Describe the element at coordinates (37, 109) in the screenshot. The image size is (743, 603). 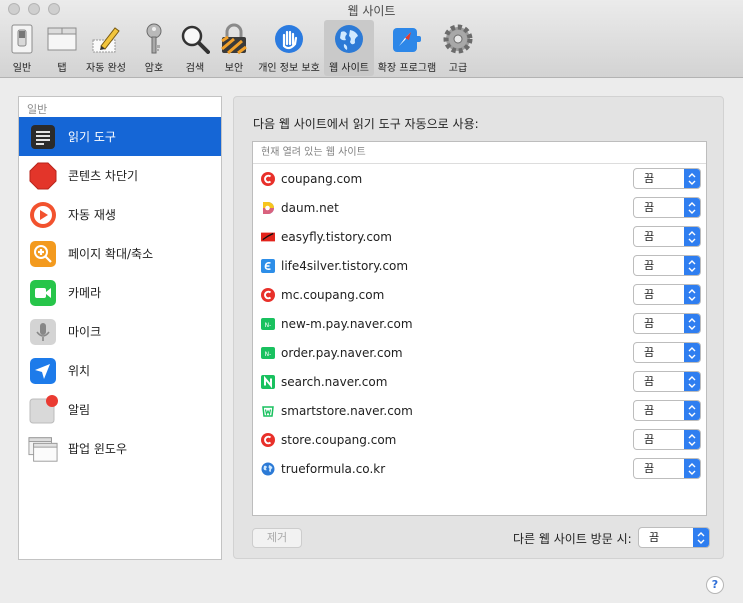
I see `sidebar-header: 일반` at that location.